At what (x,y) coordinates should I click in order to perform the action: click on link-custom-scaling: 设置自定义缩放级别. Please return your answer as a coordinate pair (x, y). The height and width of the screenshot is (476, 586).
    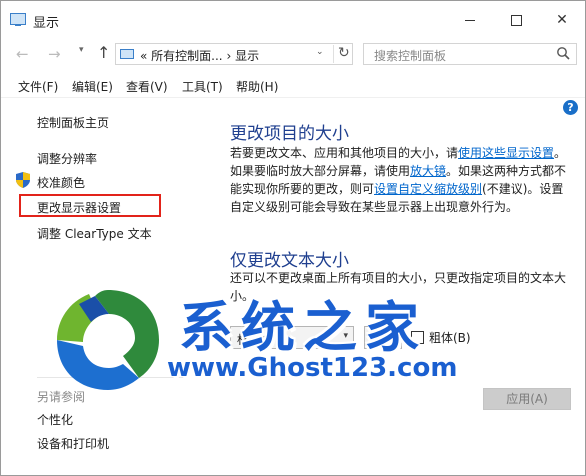
    Looking at the image, I should click on (428, 189).